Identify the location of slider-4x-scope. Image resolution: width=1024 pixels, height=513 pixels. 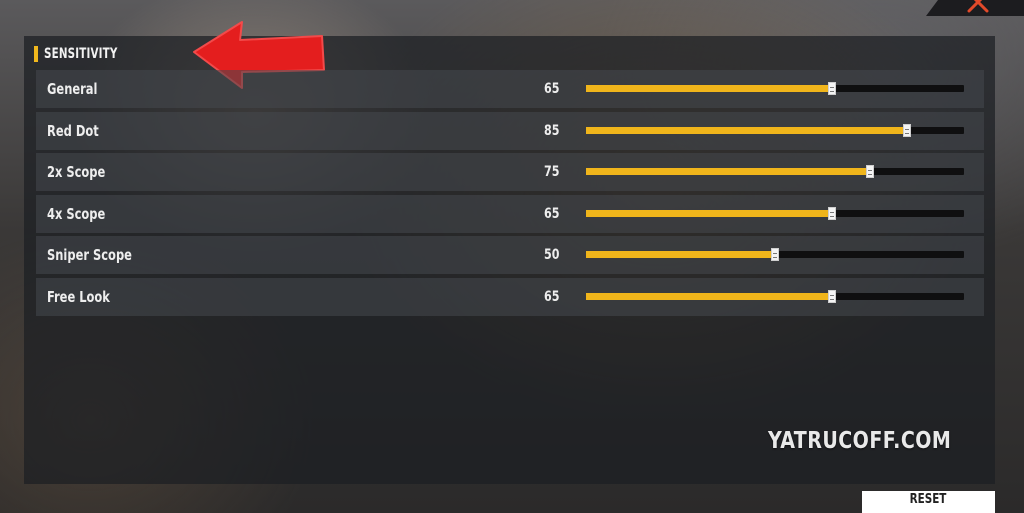
(775, 213).